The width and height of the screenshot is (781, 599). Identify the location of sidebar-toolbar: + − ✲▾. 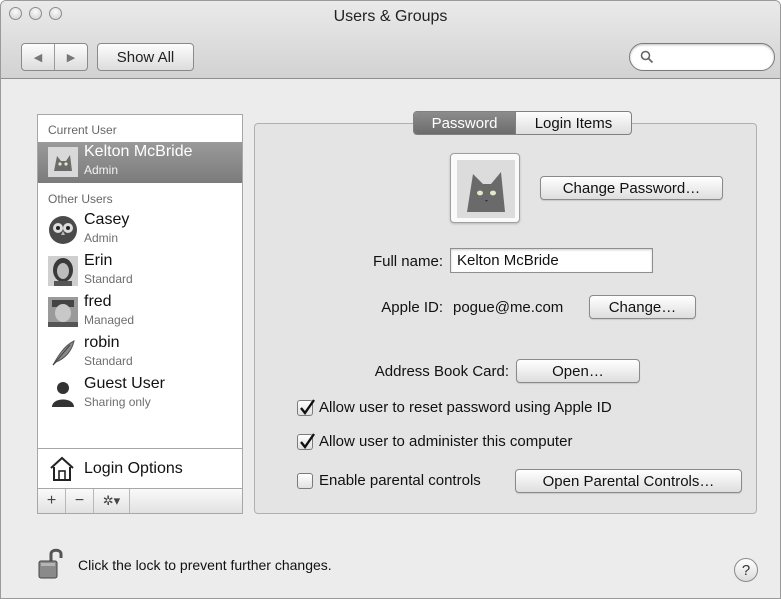
(140, 500).